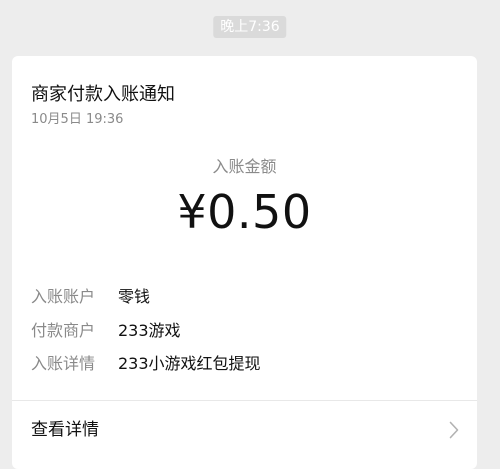 Image resolution: width=500 pixels, height=469 pixels. I want to click on amount-label: 入账金额, so click(244, 166).